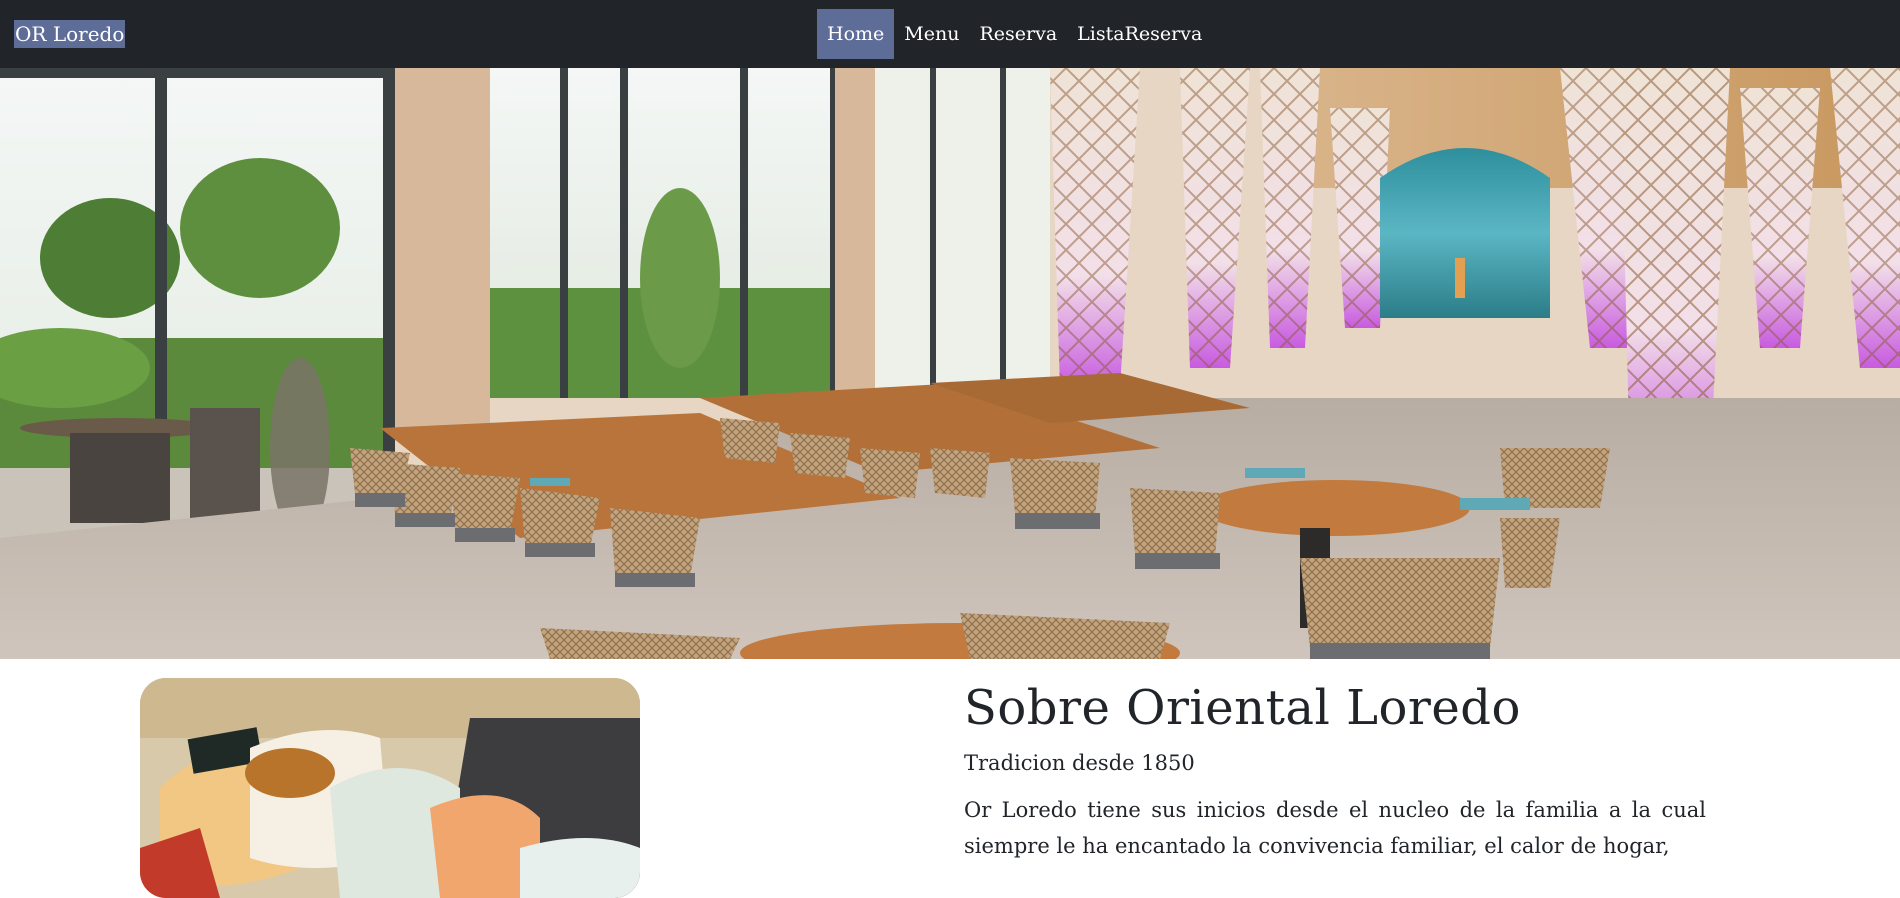 This screenshot has width=1900, height=898. I want to click on brand-link: OR Loredo, so click(70, 34).